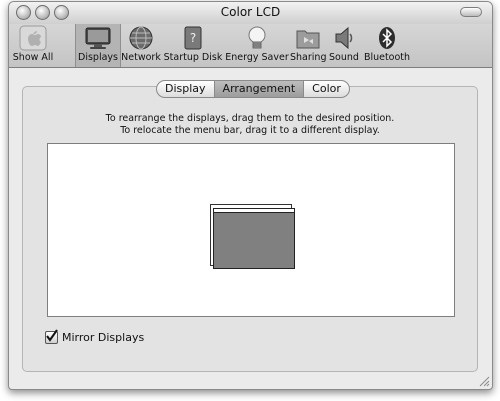 The image size is (500, 401). Describe the element at coordinates (254, 238) in the screenshot. I see `display-thumbnail` at that location.